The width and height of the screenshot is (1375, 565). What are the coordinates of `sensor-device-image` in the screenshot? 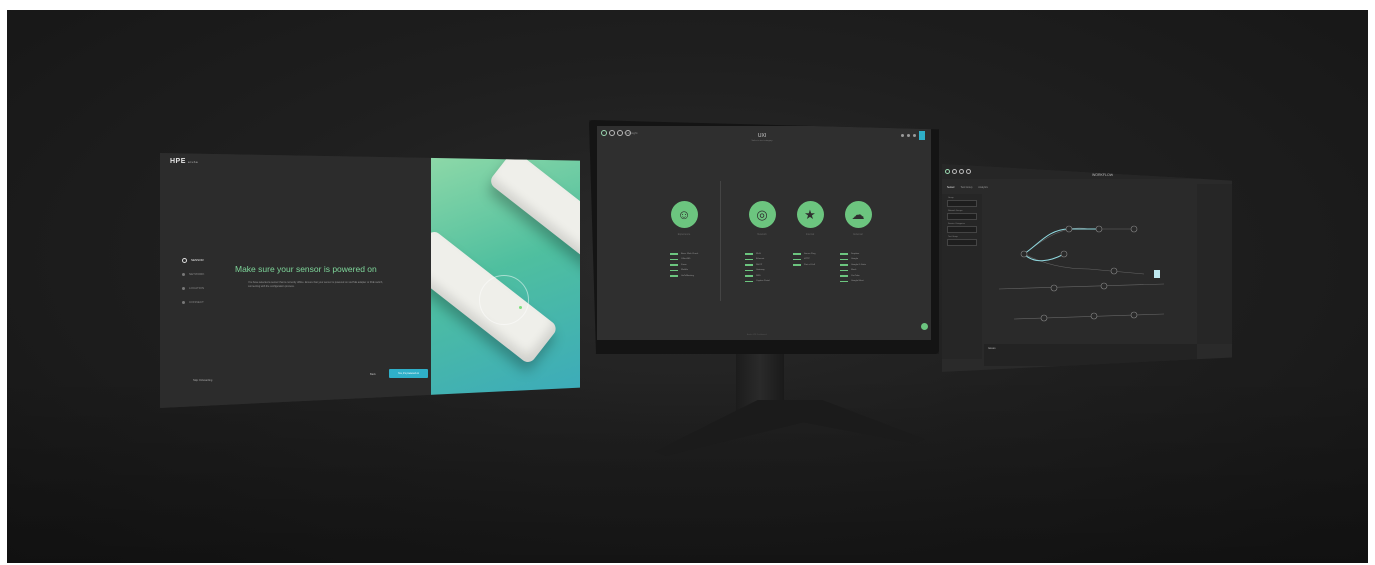 It's located at (533, 211).